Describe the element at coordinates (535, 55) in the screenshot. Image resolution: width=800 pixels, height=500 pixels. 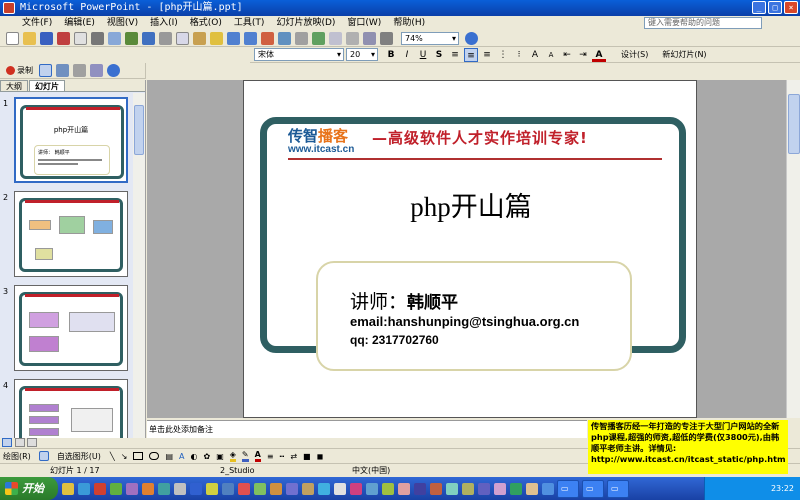
I see `increase-font-icon: A` at that location.